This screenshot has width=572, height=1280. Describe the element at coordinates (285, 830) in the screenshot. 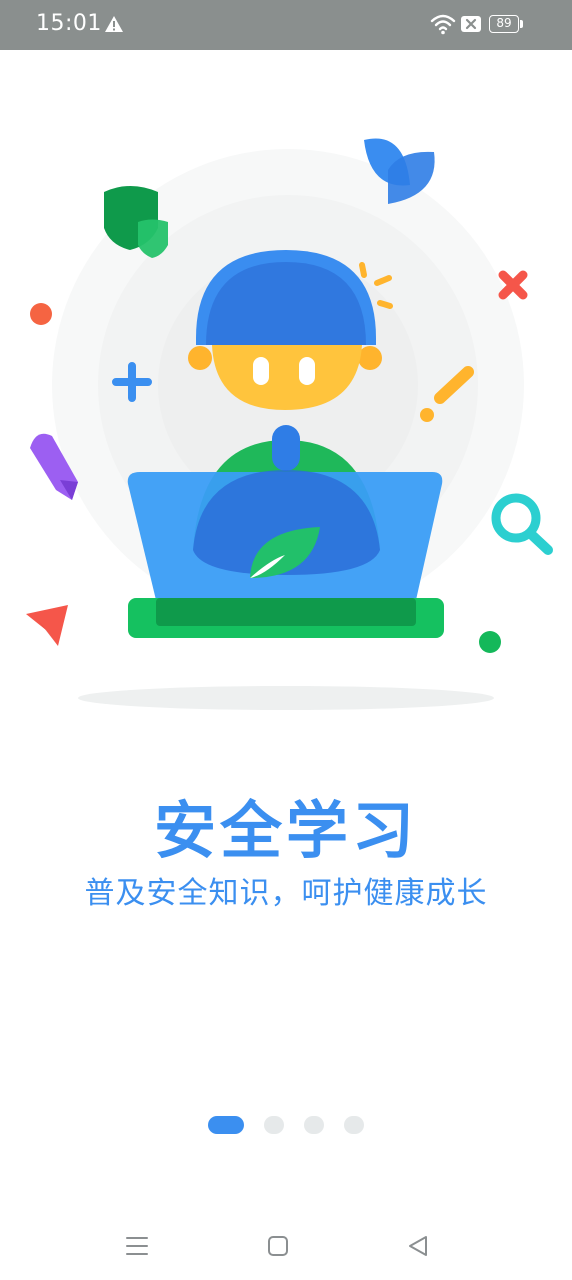

I see `onboarding-title: 安全学习` at that location.